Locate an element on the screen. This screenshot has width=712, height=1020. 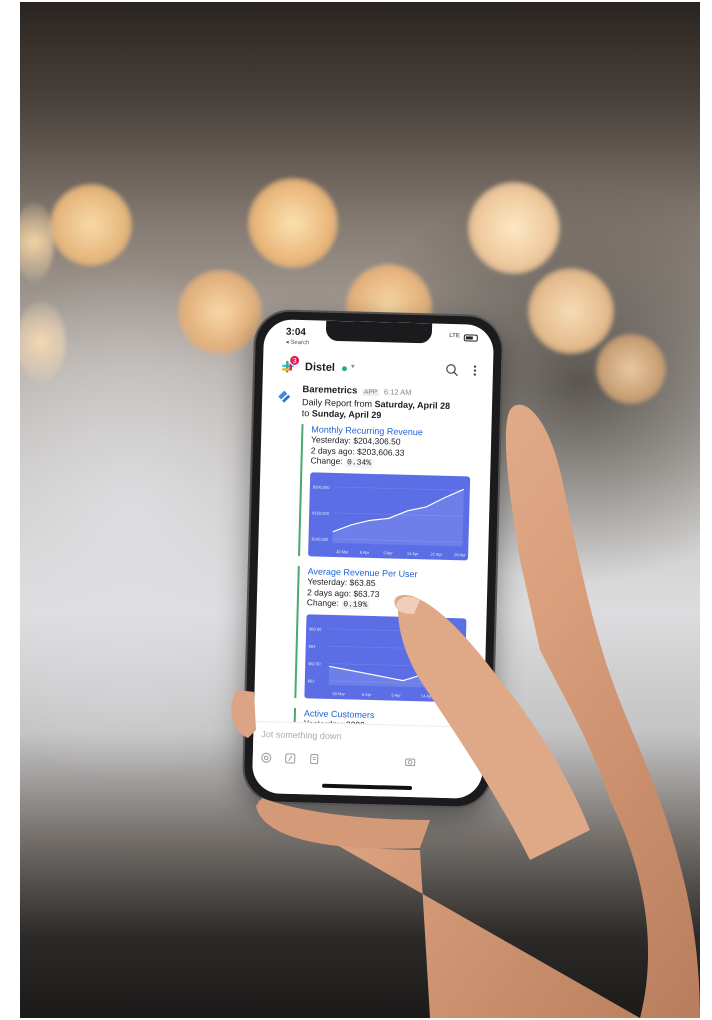
attach-file-icon is located at coordinates (314, 759).